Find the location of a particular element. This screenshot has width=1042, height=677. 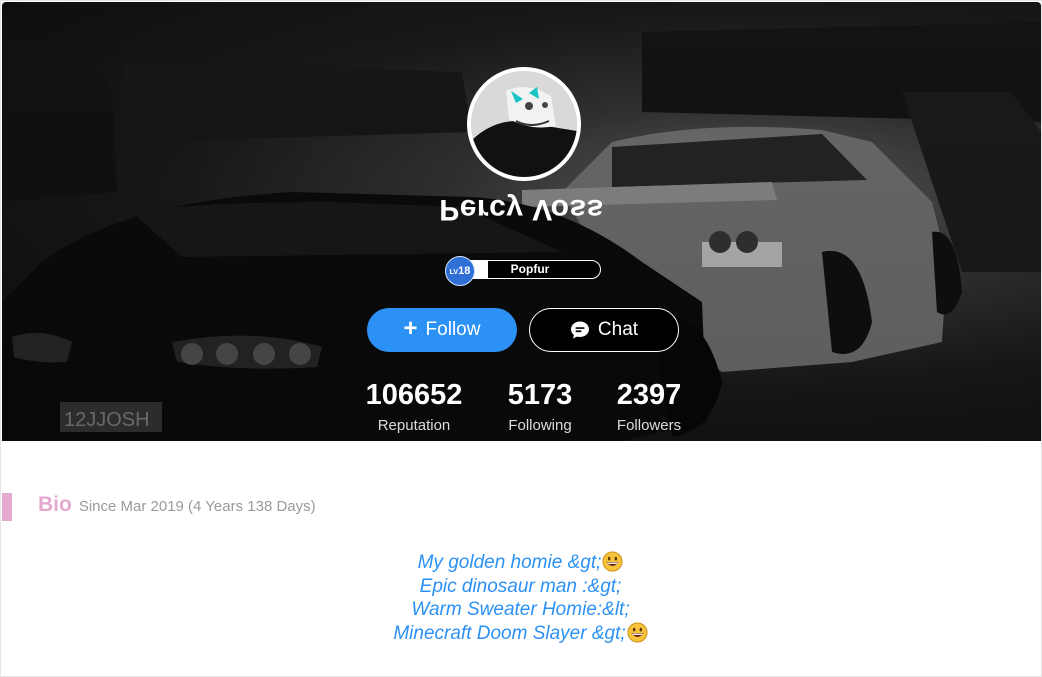

level-badge-icon: LV18 is located at coordinates (460, 271).